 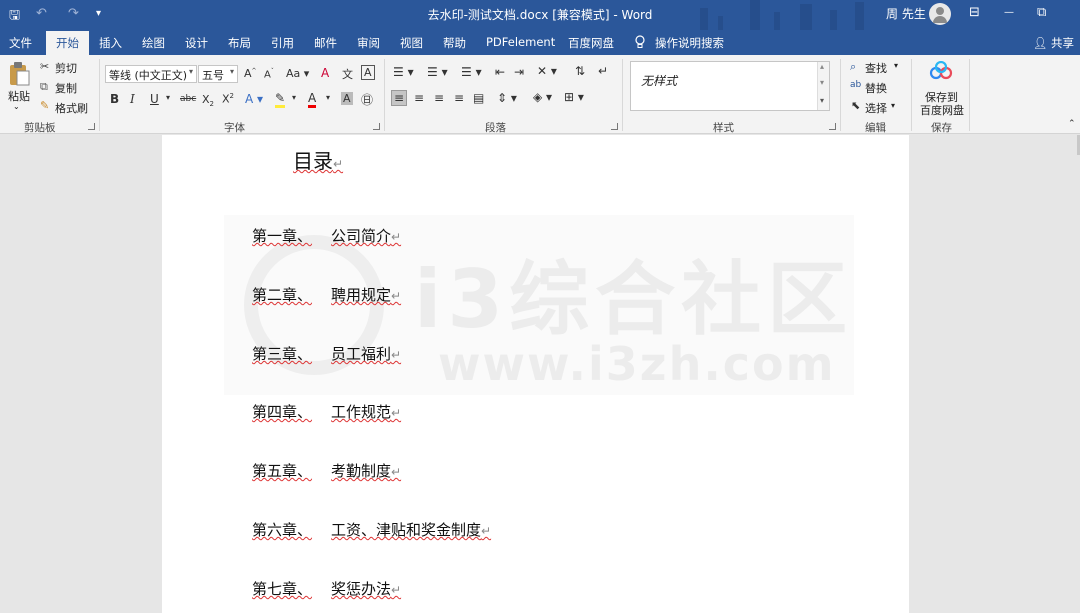 I want to click on paste-dropdown-icon: ⌄, so click(x=16, y=106).